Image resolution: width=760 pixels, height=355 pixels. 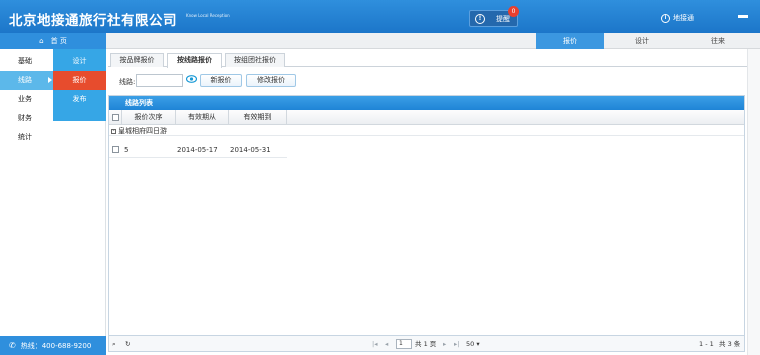 What do you see at coordinates (194, 60) in the screenshot?
I see `tab-by-route: 按线路报价` at bounding box center [194, 60].